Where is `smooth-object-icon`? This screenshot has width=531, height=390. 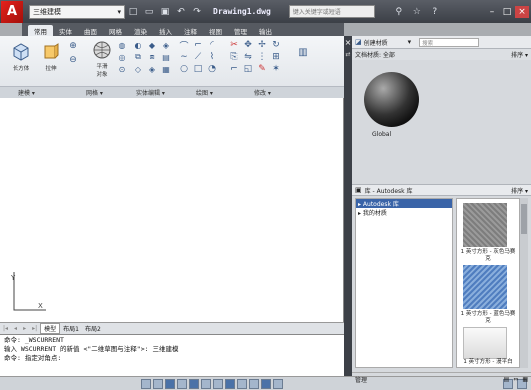
smooth-object-icon is located at coordinates (102, 50).